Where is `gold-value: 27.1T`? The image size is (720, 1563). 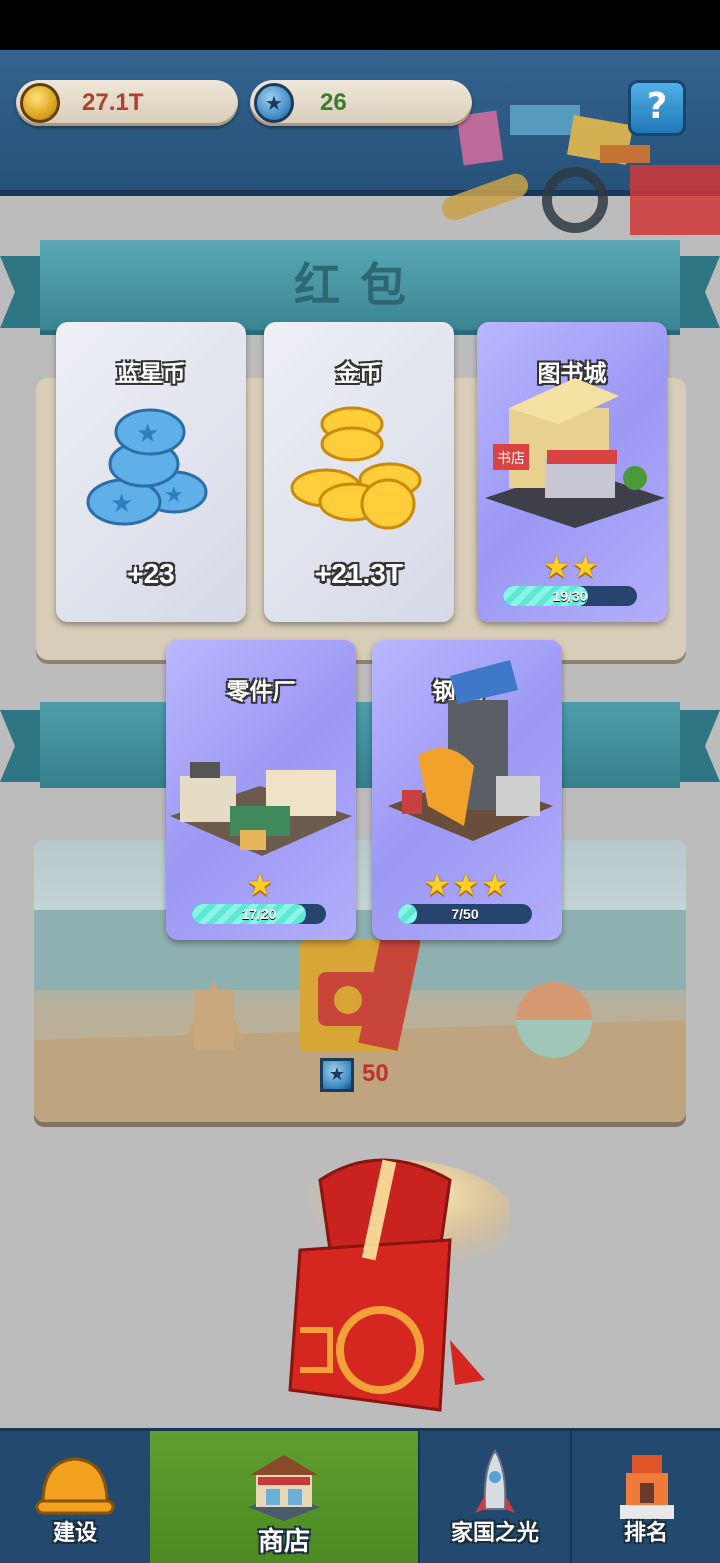
gold-value: 27.1T is located at coordinates (113, 102).